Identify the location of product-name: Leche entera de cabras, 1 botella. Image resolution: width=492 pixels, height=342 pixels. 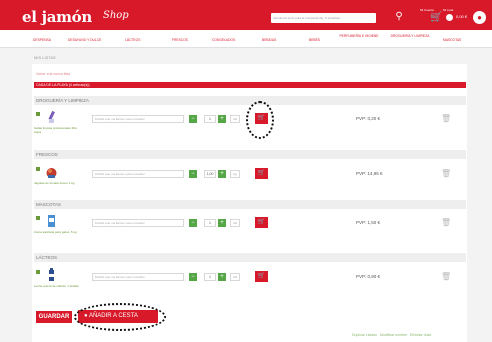
(57, 286).